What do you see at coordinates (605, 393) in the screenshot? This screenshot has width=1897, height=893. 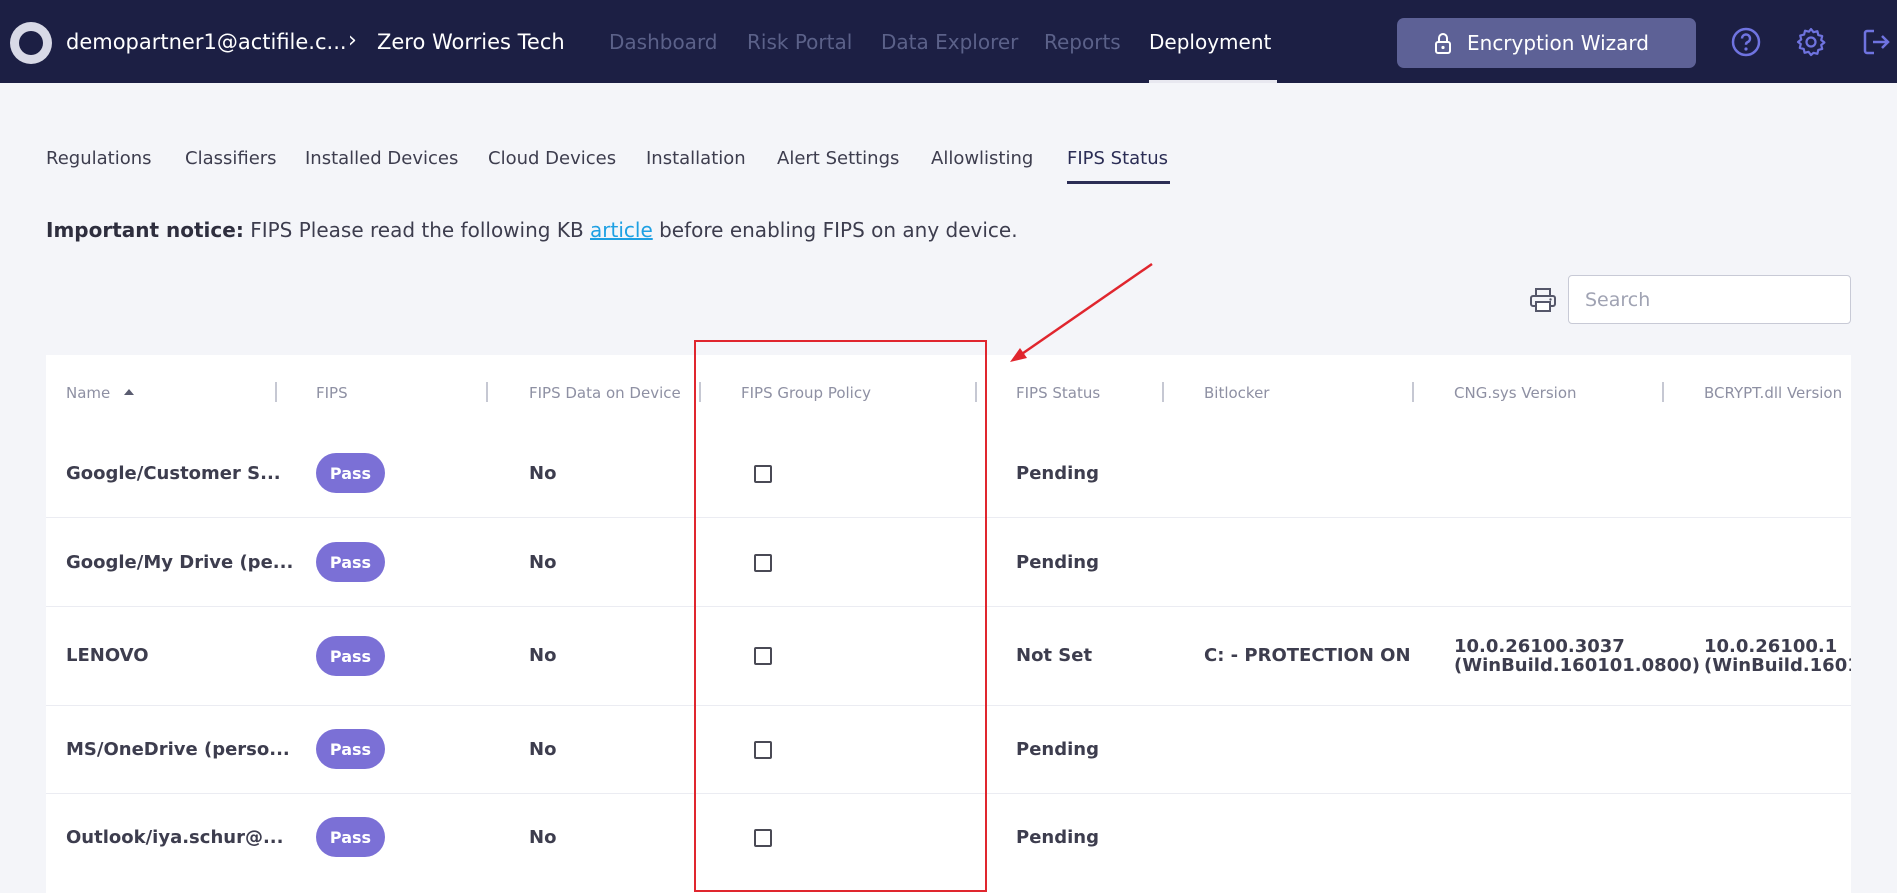 I see `column-header-fips-data-on-device: FIPS Data on Device` at bounding box center [605, 393].